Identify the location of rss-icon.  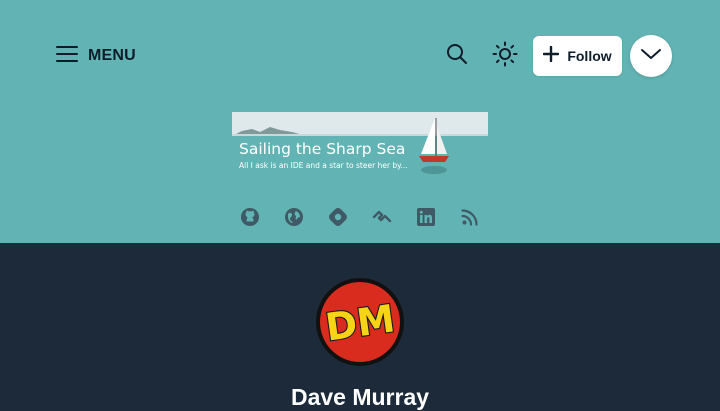
(470, 219).